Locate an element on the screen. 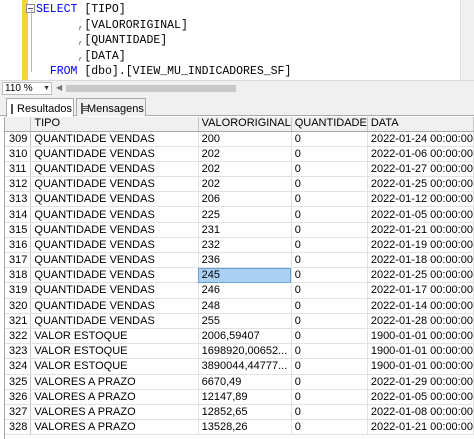 This screenshot has height=439, width=474. horizontal-scrollbar-thumb is located at coordinates (151, 88).